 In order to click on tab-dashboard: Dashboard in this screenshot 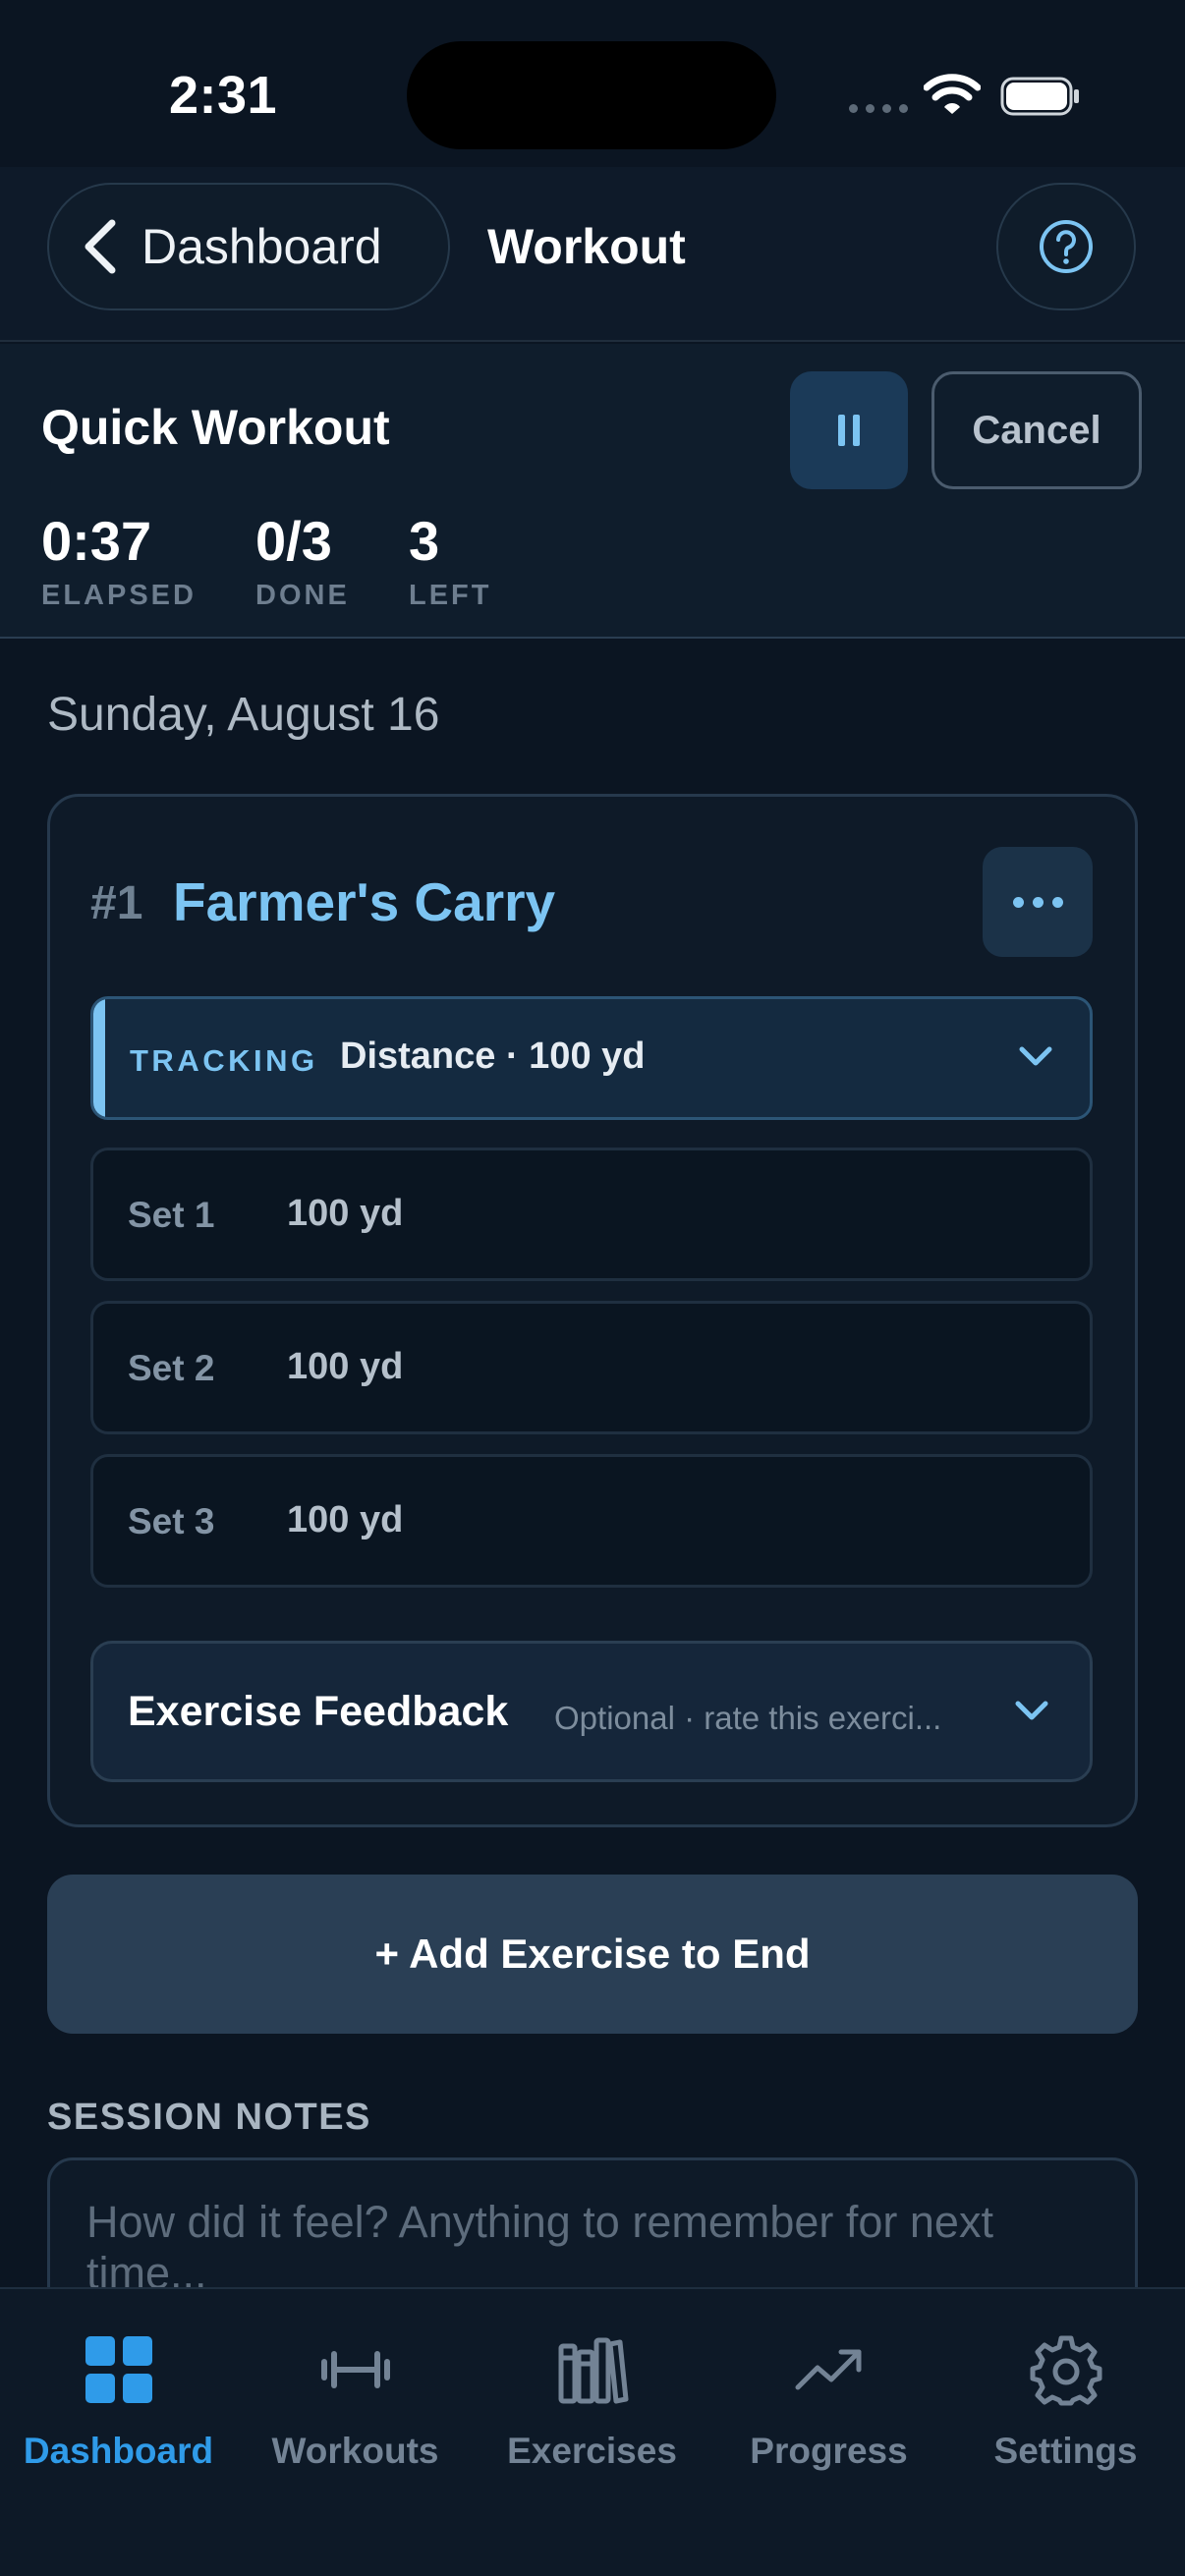, I will do `click(119, 2402)`.